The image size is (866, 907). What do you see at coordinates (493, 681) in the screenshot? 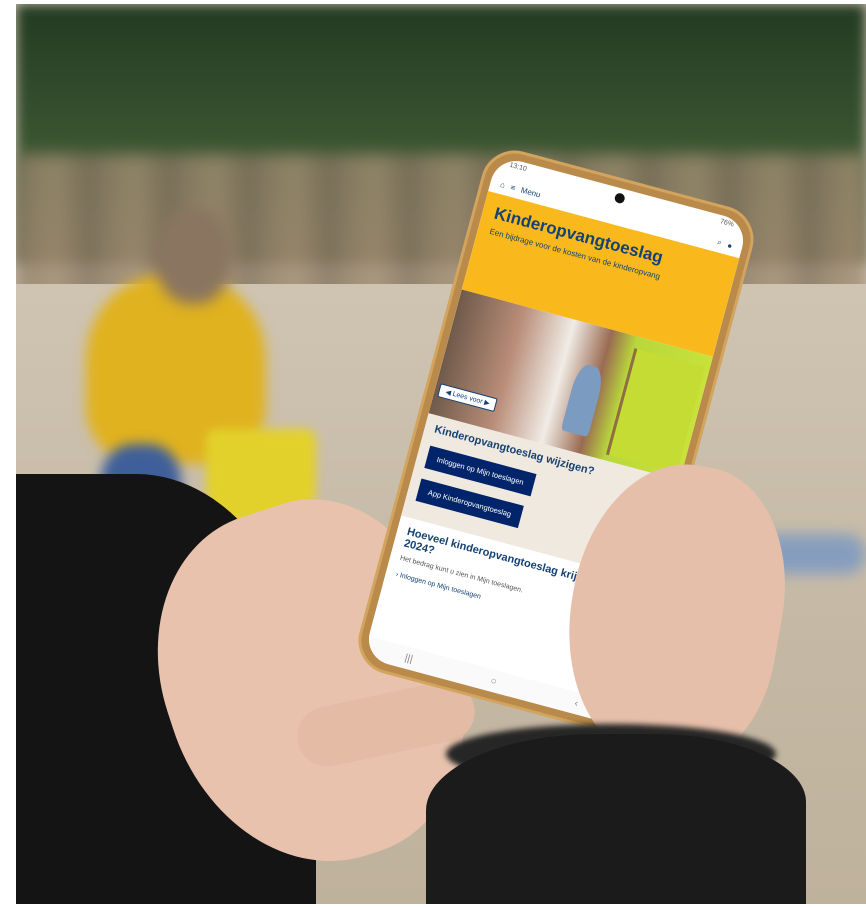
I see `home-button-icon: ○` at bounding box center [493, 681].